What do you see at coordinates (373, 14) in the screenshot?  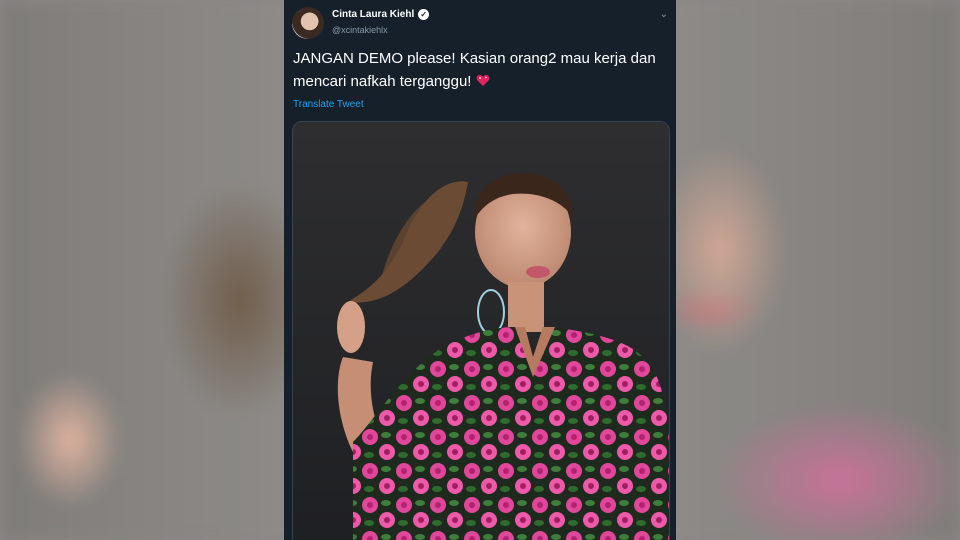 I see `display-name: Cinta Laura Kiehl` at bounding box center [373, 14].